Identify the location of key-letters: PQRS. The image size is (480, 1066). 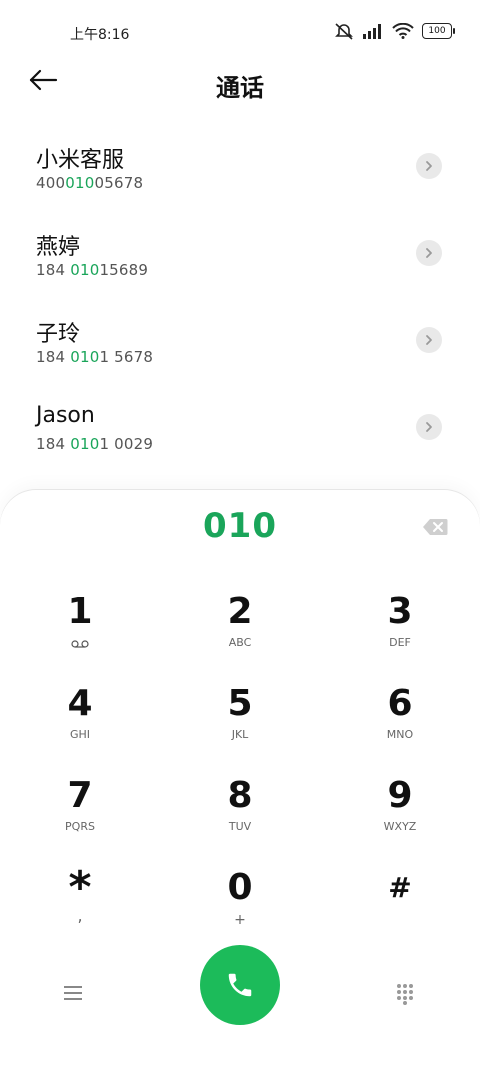
(80, 826).